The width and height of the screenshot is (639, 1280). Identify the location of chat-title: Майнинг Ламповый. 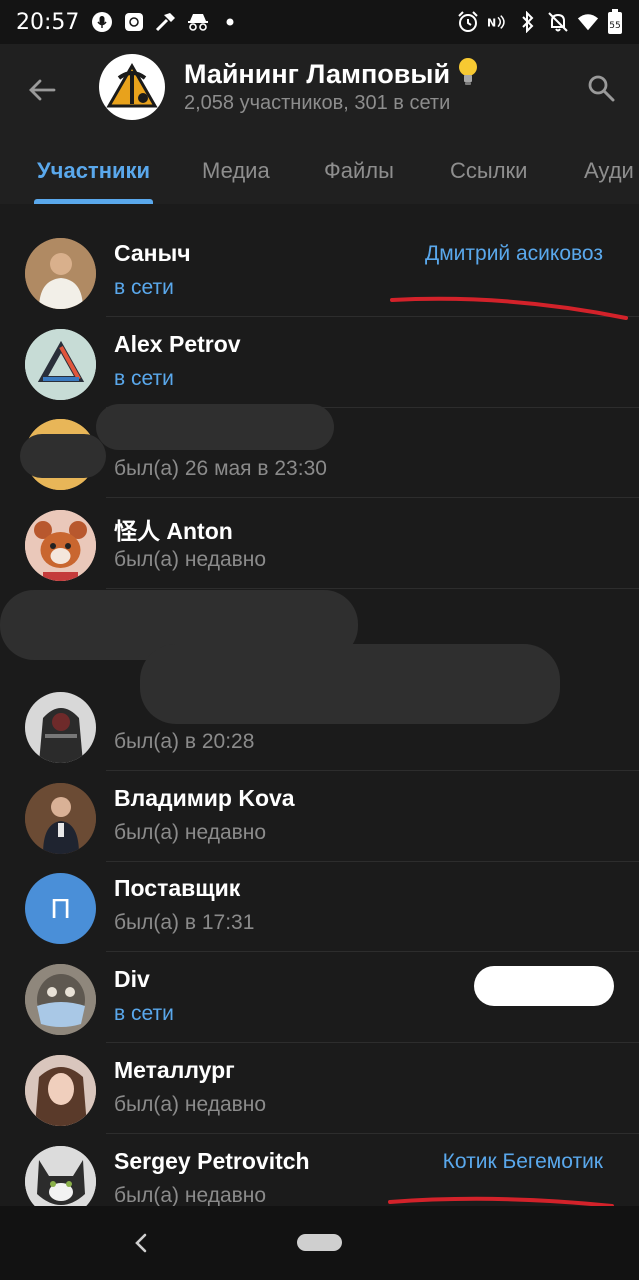
(332, 74).